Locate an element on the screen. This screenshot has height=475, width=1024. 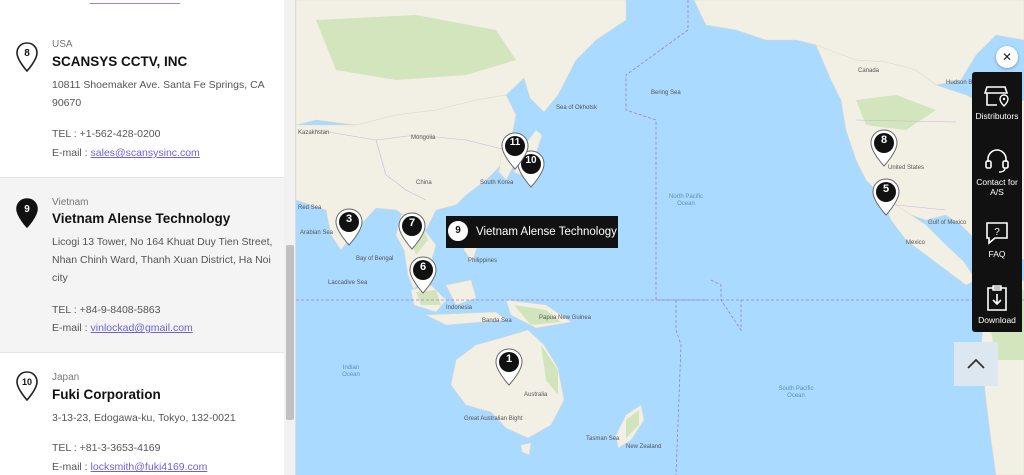
map-label-australia: Australia is located at coordinates (536, 395).